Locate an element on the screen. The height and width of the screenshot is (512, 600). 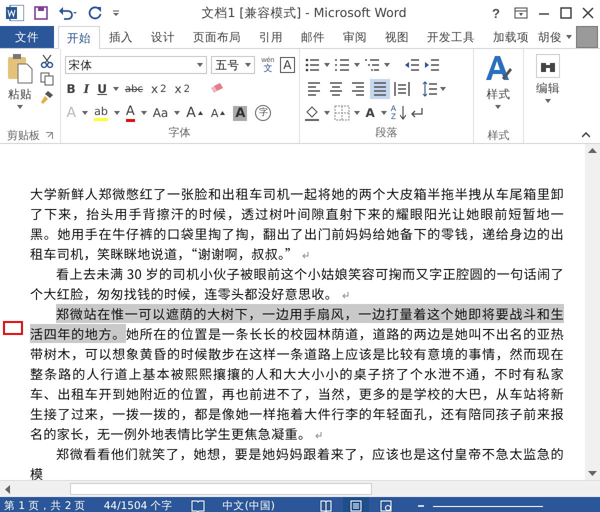
format-button: B is located at coordinates (71, 89).